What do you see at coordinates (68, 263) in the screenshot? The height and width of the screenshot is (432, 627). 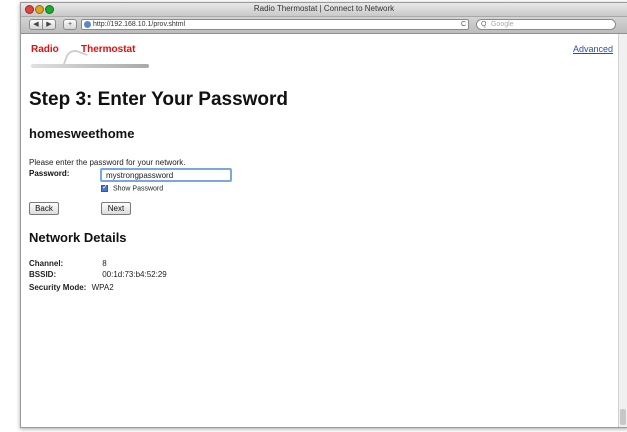 I see `channel-row: Channel: 8` at bounding box center [68, 263].